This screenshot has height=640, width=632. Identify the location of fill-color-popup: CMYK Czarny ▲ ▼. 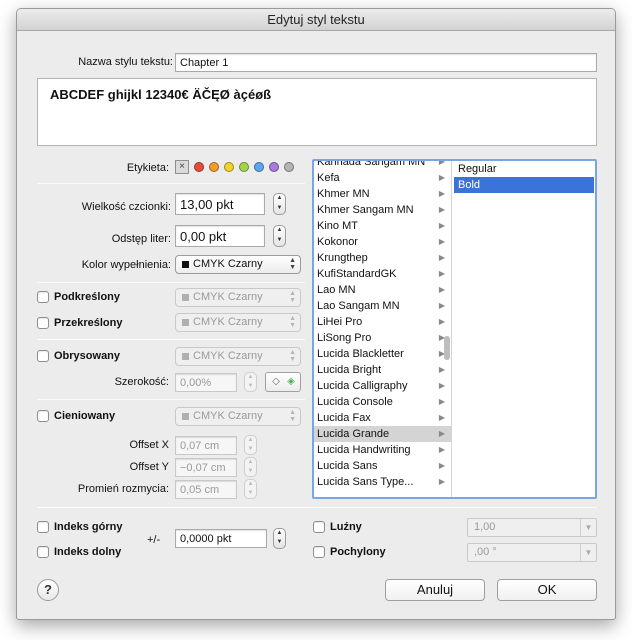
(238, 264).